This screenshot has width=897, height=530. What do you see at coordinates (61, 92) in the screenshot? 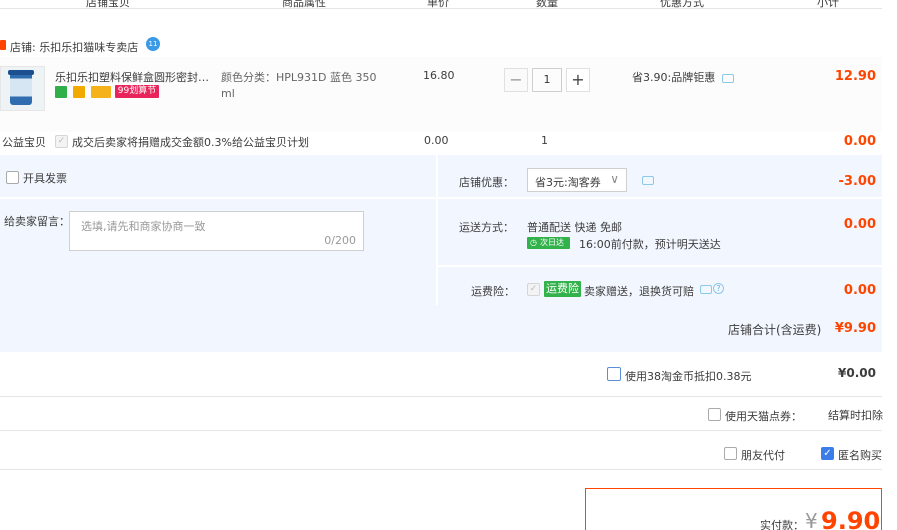
I see `service-seven-day-icon` at bounding box center [61, 92].